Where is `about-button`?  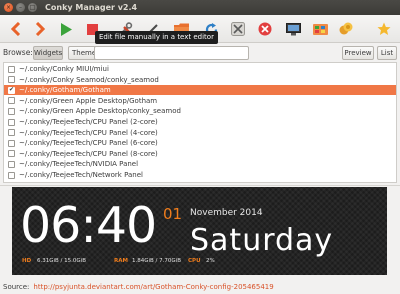 about-button is located at coordinates (384, 29).